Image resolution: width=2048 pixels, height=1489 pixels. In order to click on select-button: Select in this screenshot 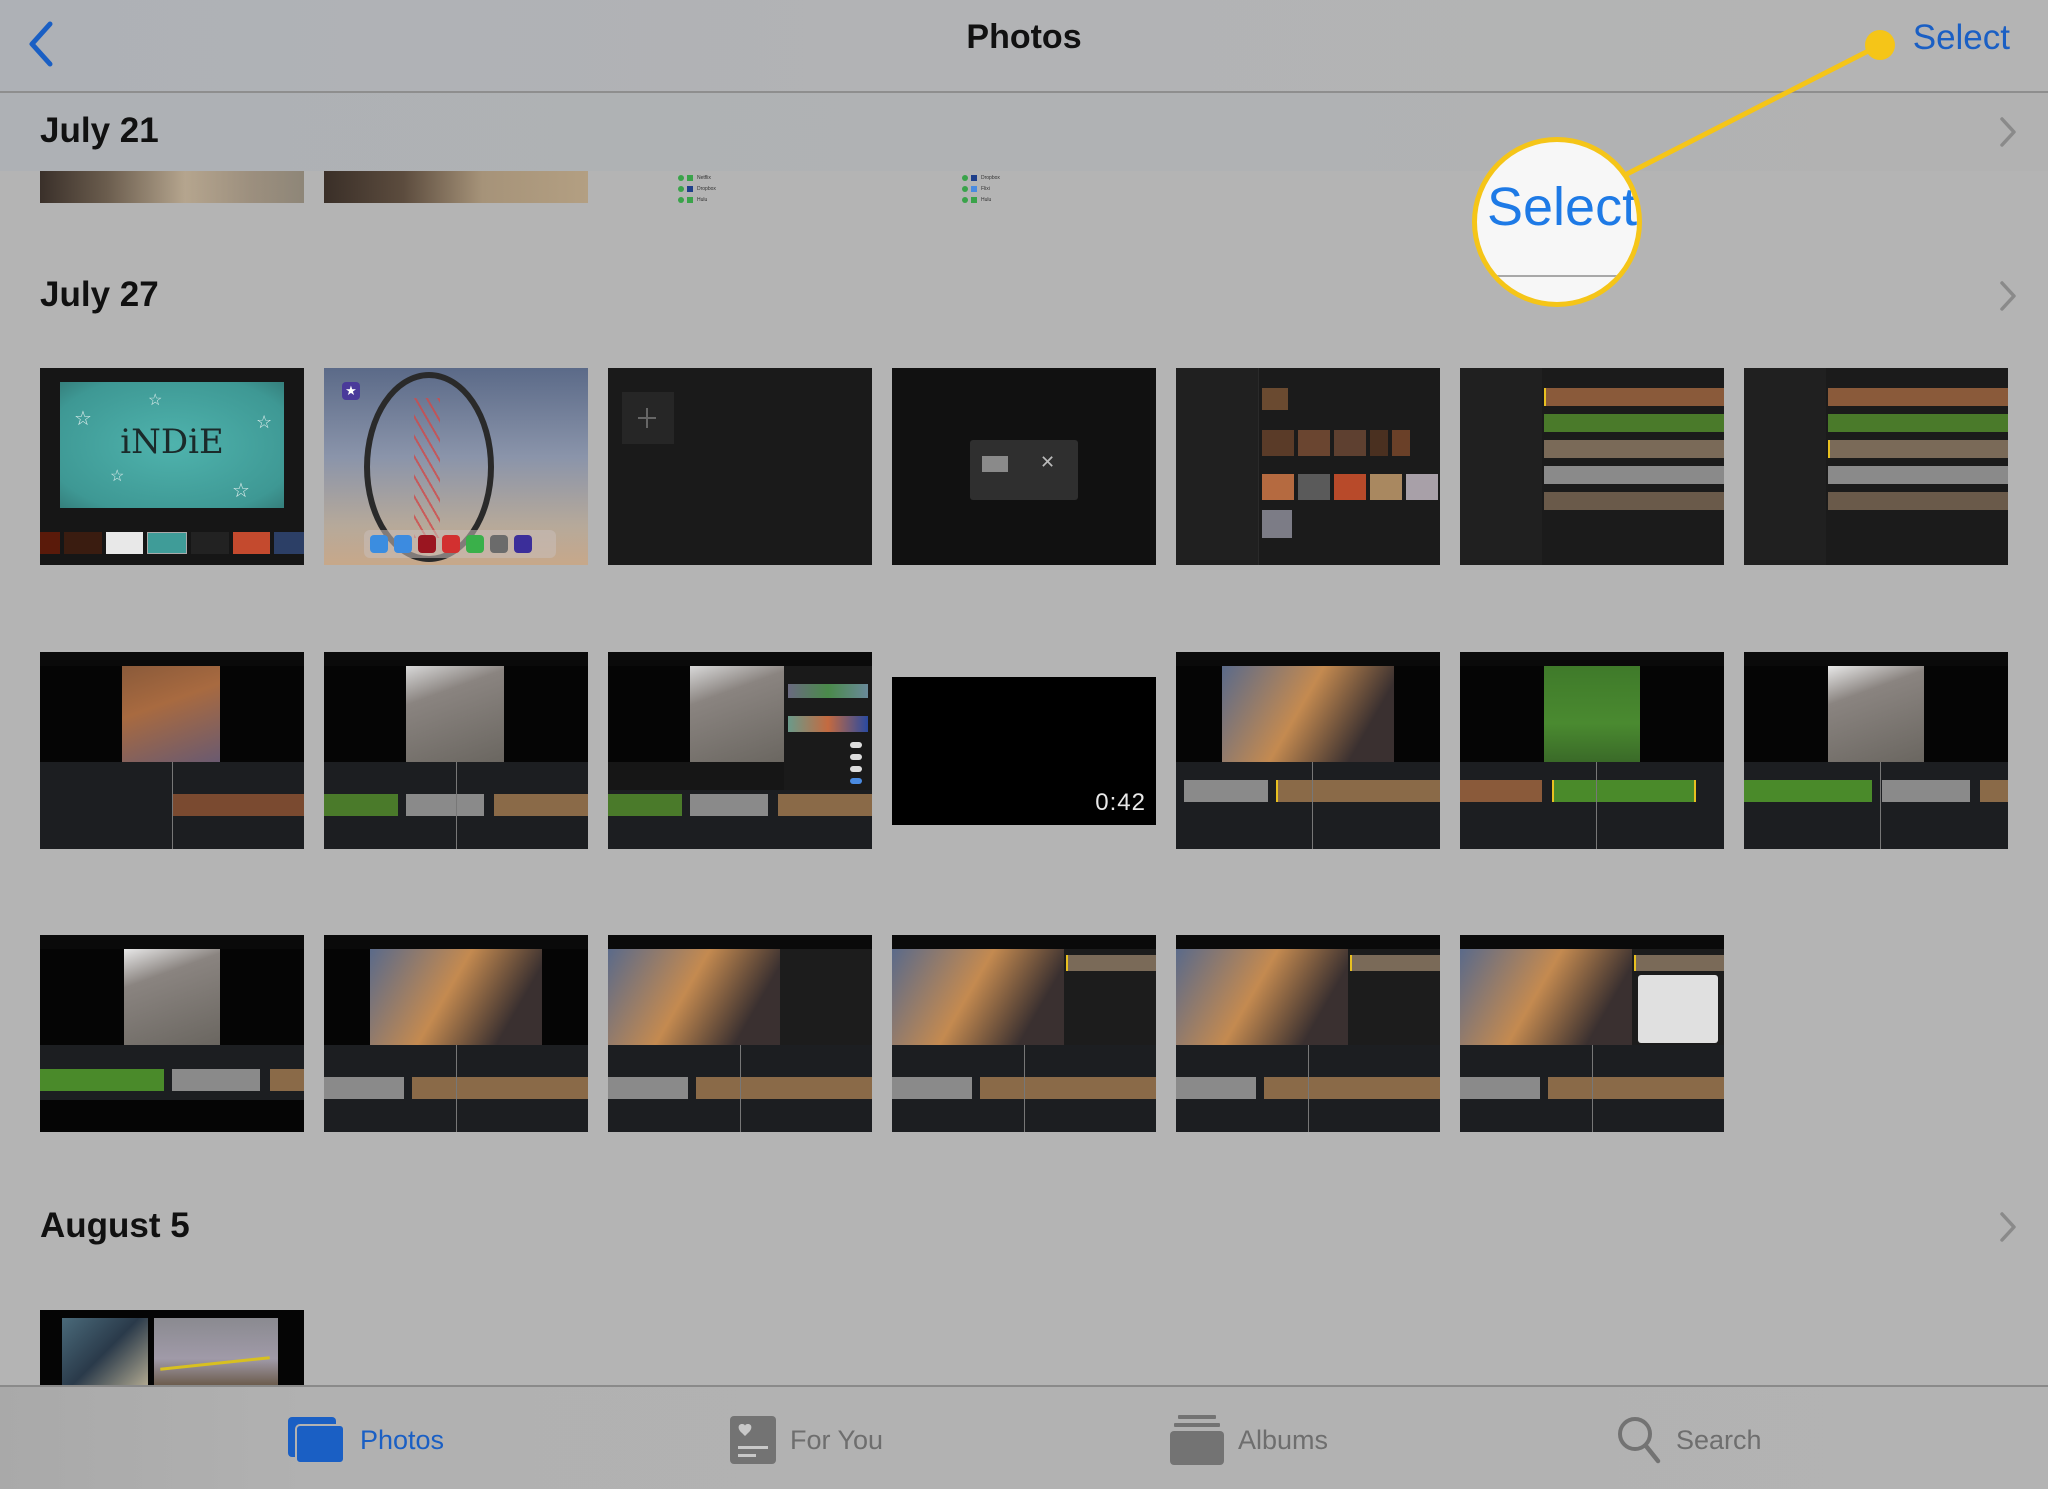, I will do `click(1961, 38)`.